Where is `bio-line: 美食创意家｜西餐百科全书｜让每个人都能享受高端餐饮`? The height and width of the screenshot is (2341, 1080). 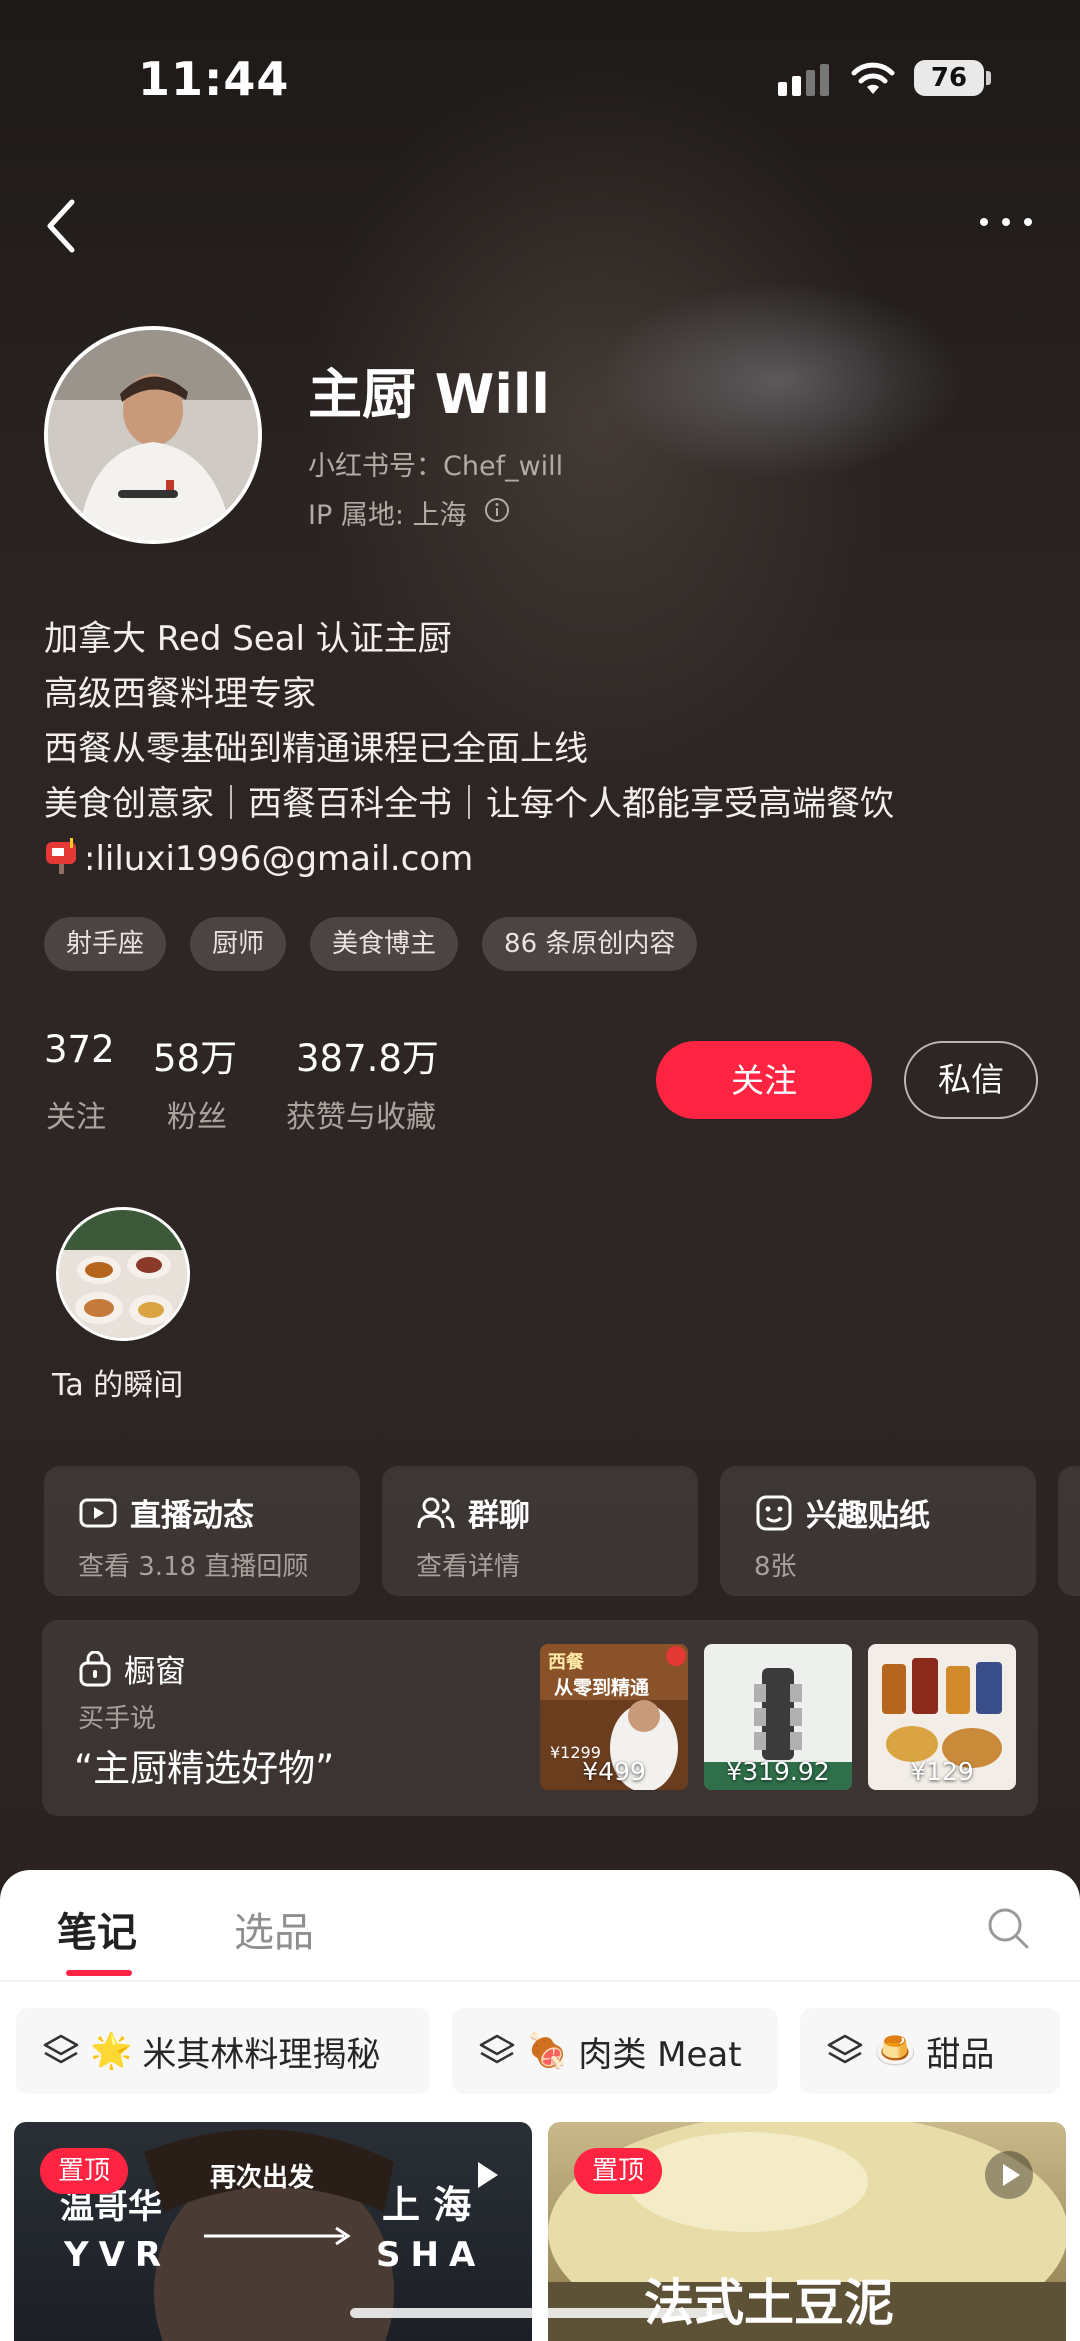 bio-line: 美食创意家｜西餐百科全书｜让每个人都能享受高端餐饮 is located at coordinates (469, 804).